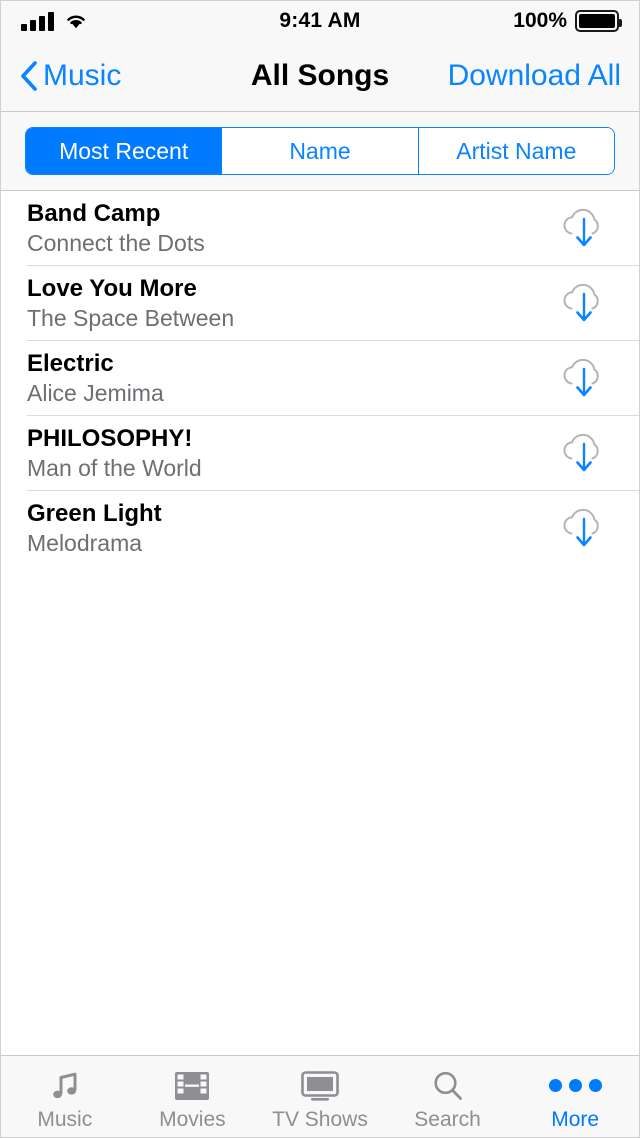  Describe the element at coordinates (192, 1119) in the screenshot. I see `tab-label: Movies` at that location.